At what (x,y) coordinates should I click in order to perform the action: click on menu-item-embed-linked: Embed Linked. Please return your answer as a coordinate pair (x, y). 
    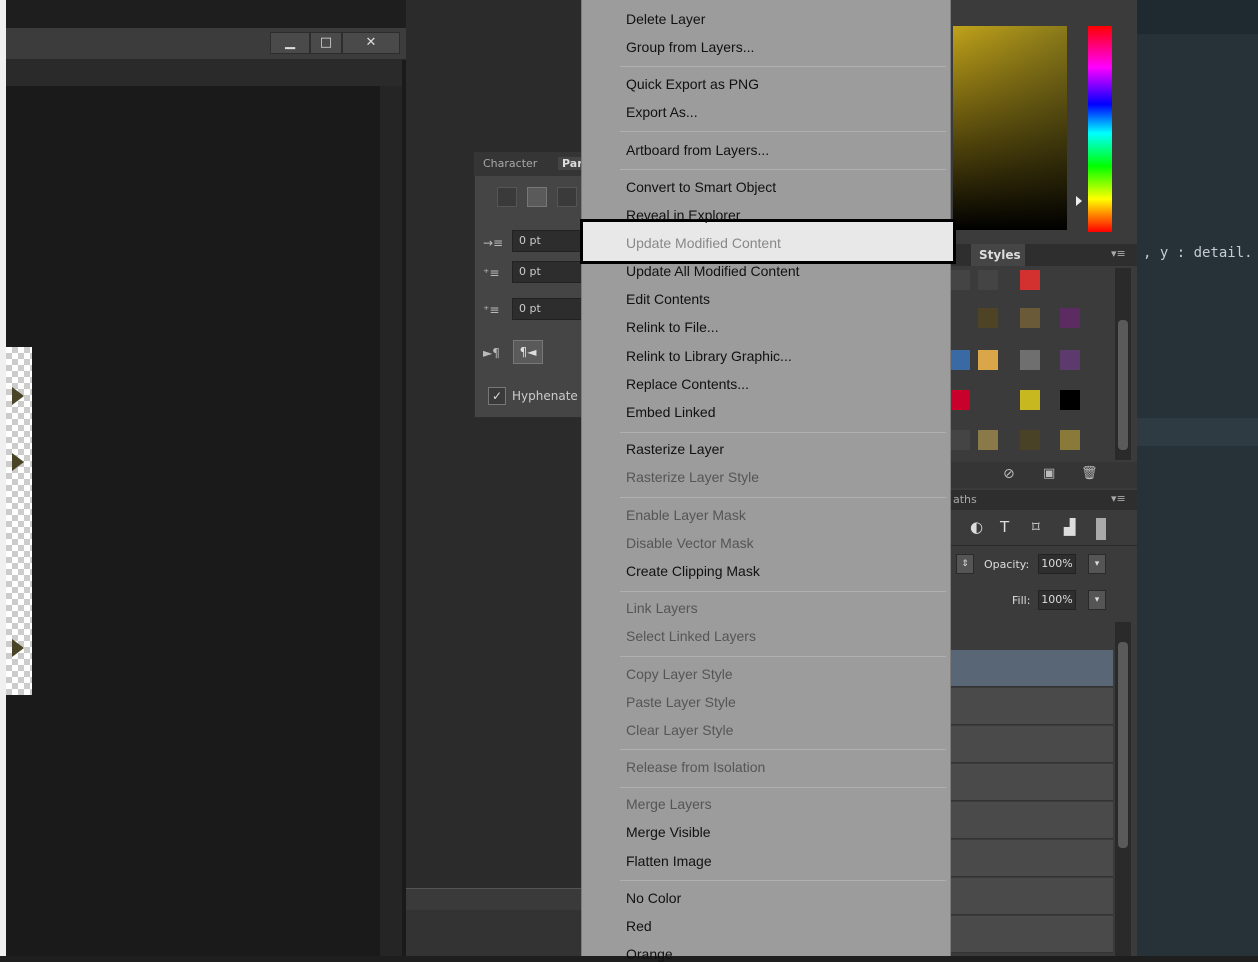
    Looking at the image, I should click on (671, 412).